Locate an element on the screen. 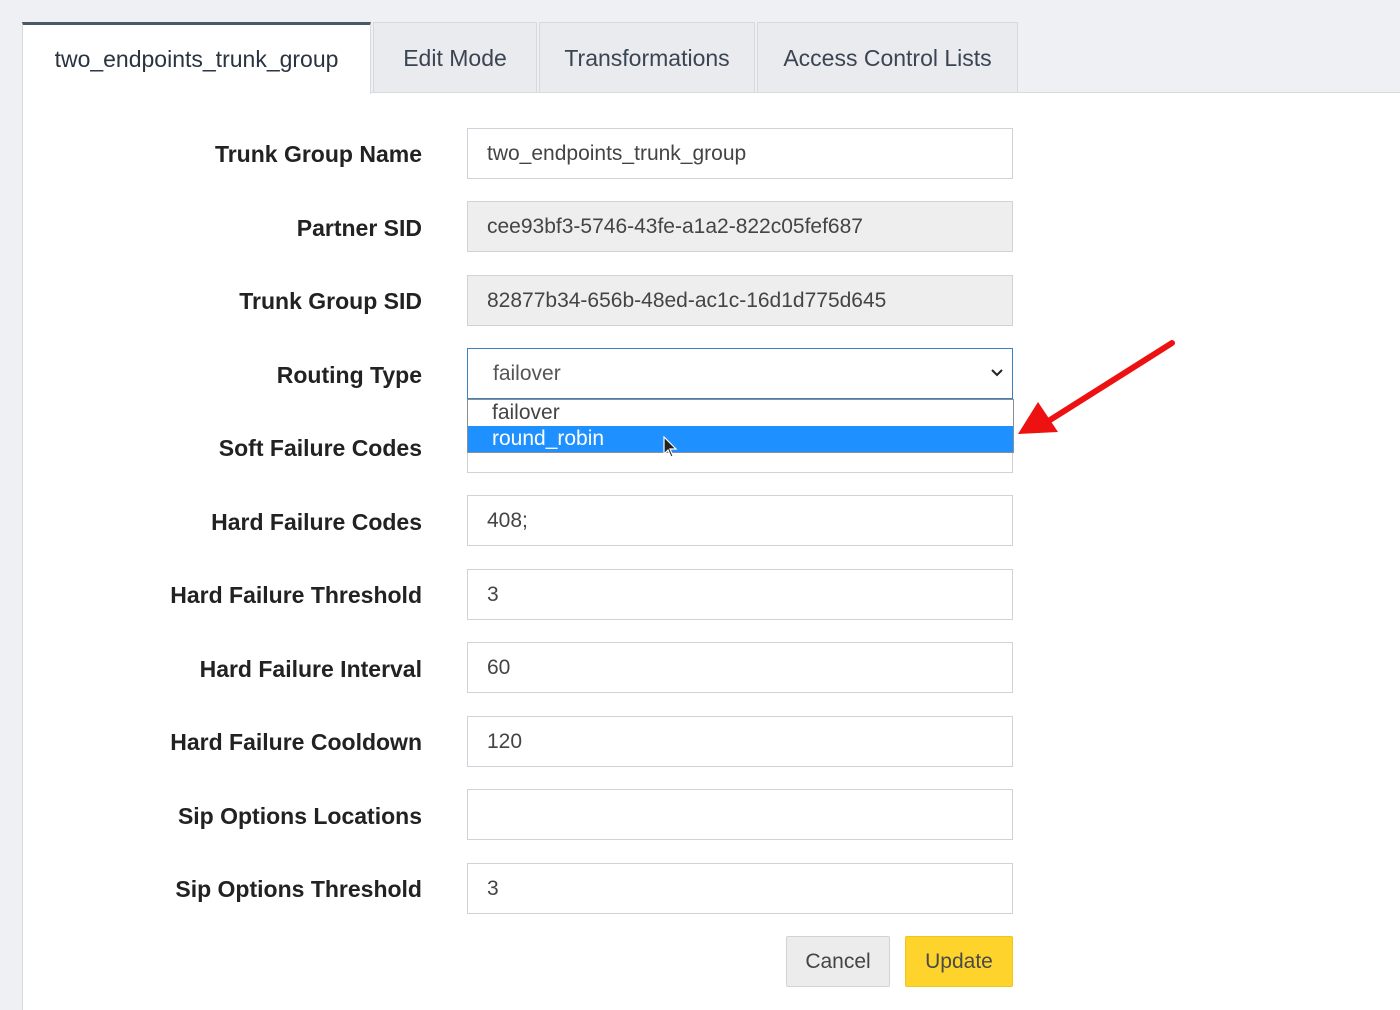 The image size is (1400, 1010). tab-transformations: Transformations is located at coordinates (647, 57).